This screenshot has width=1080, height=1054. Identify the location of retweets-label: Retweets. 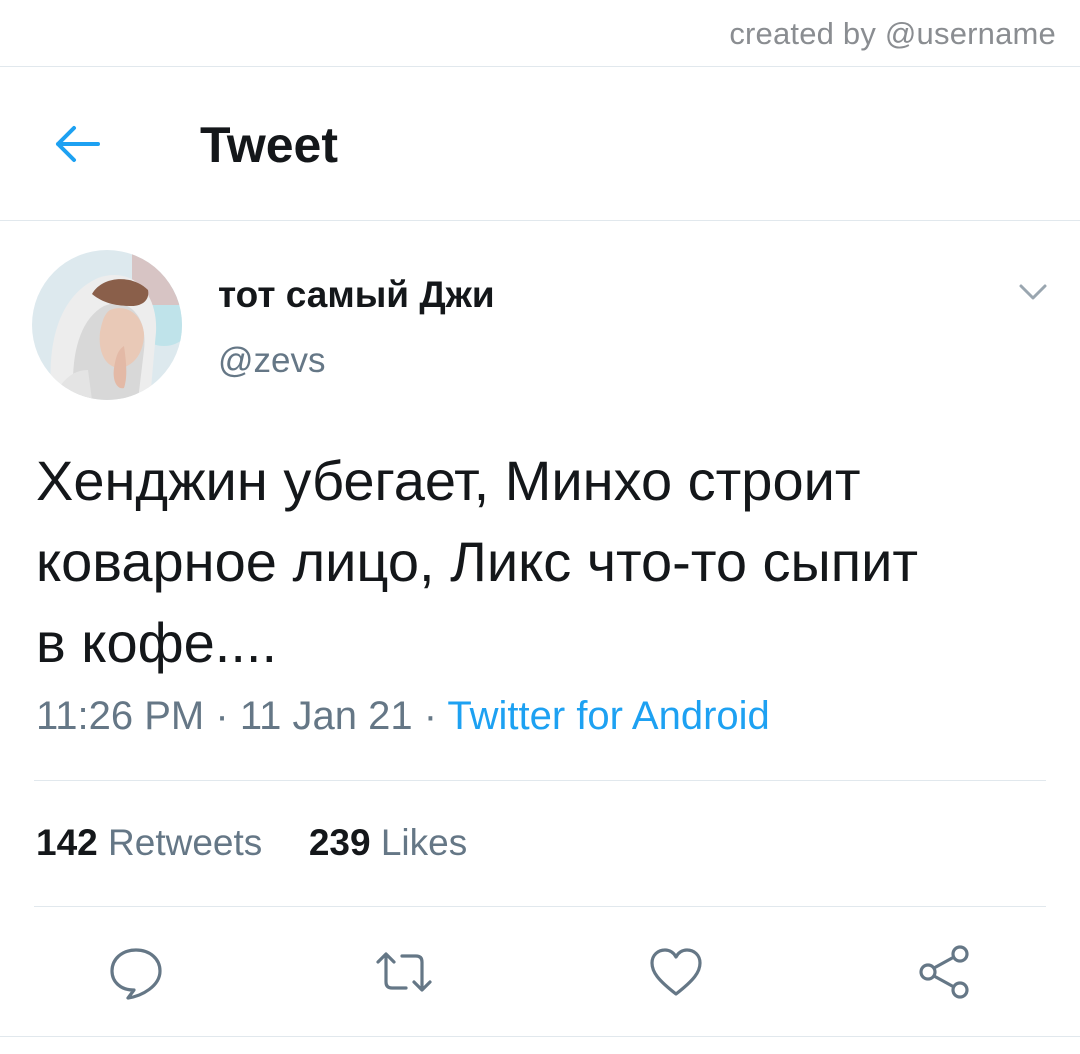
(185, 842).